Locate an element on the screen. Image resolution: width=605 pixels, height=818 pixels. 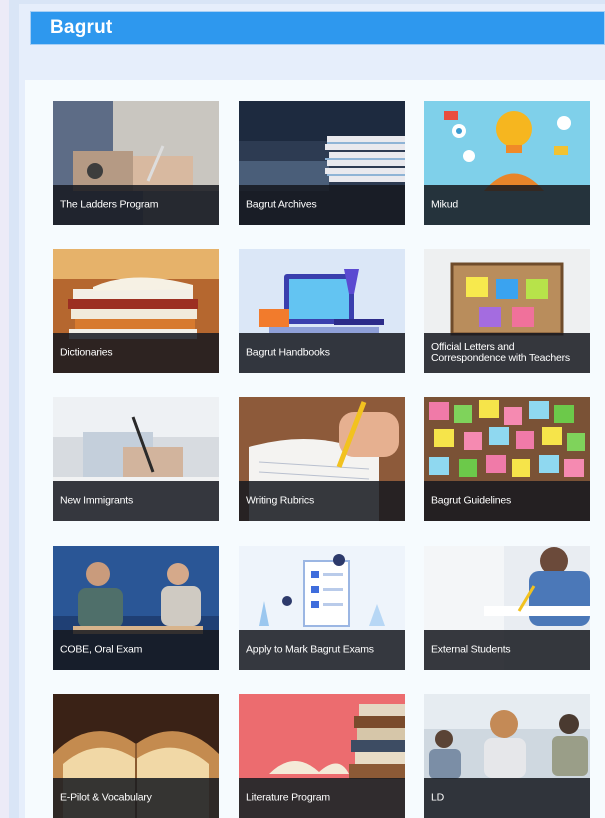
tile-apply-mark-exams: Apply to Mark Bagrut Exams is located at coordinates (322, 608).